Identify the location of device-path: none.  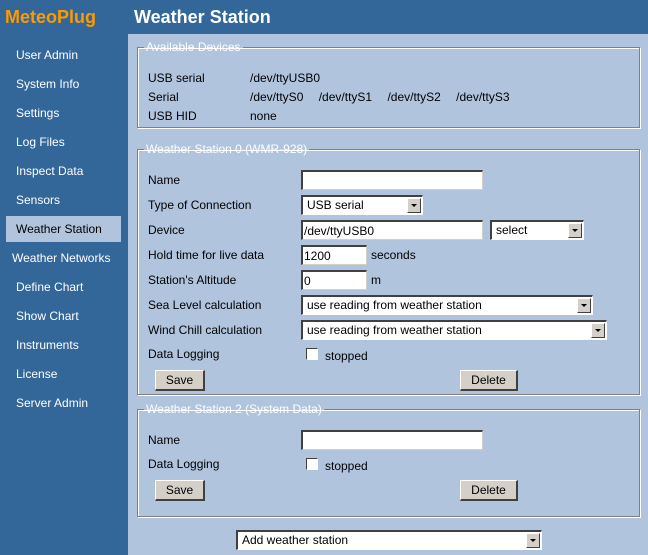
(263, 116).